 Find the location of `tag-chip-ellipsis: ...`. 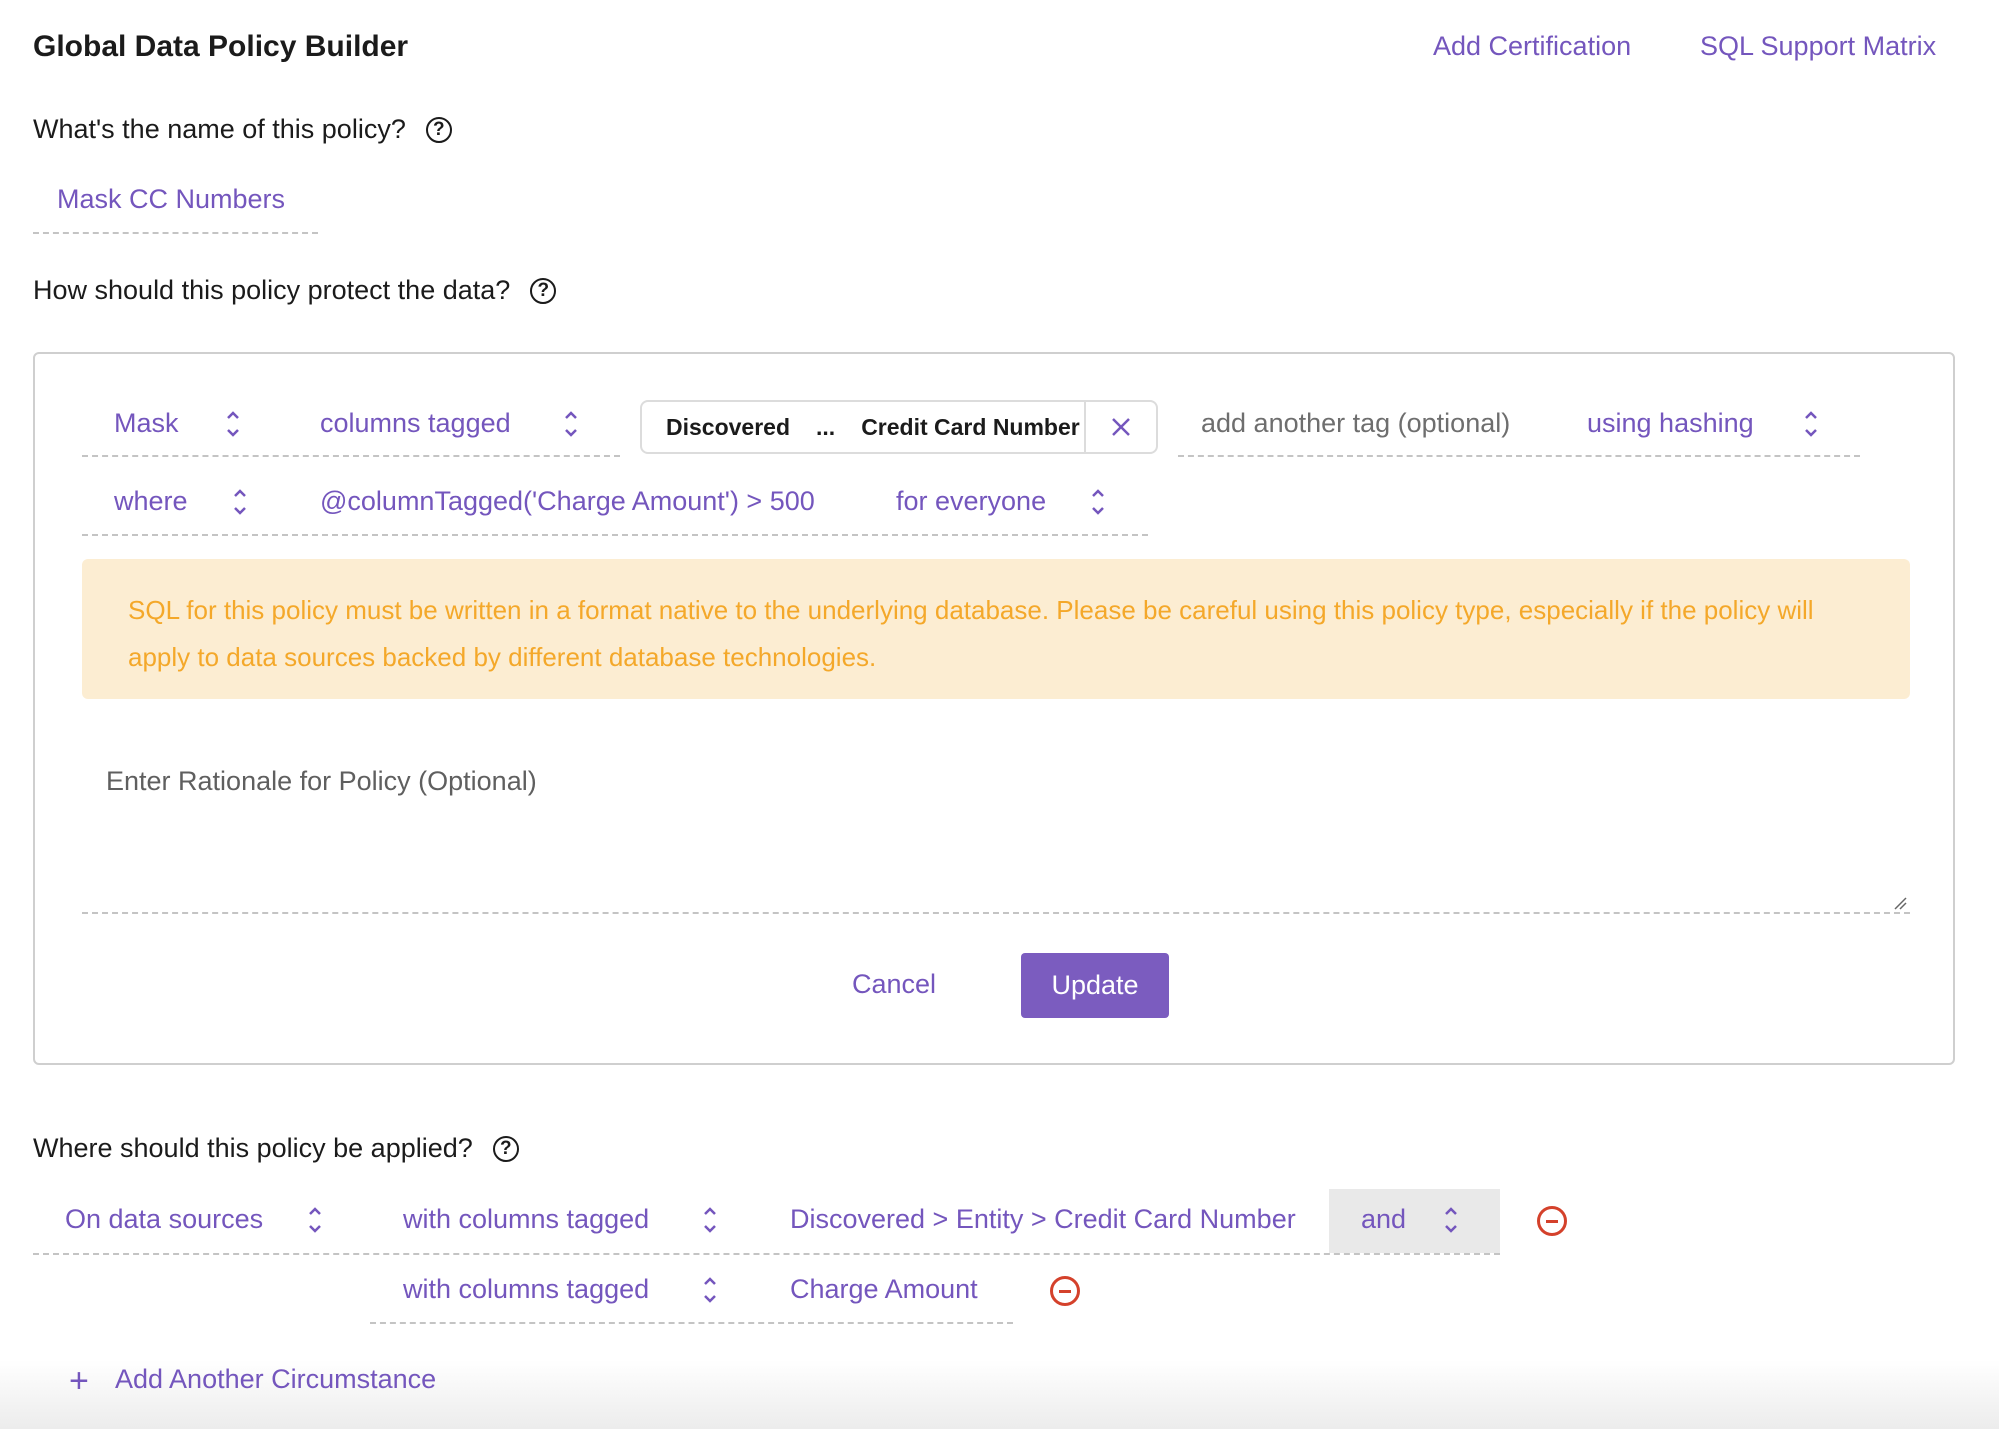

tag-chip-ellipsis: ... is located at coordinates (826, 426).